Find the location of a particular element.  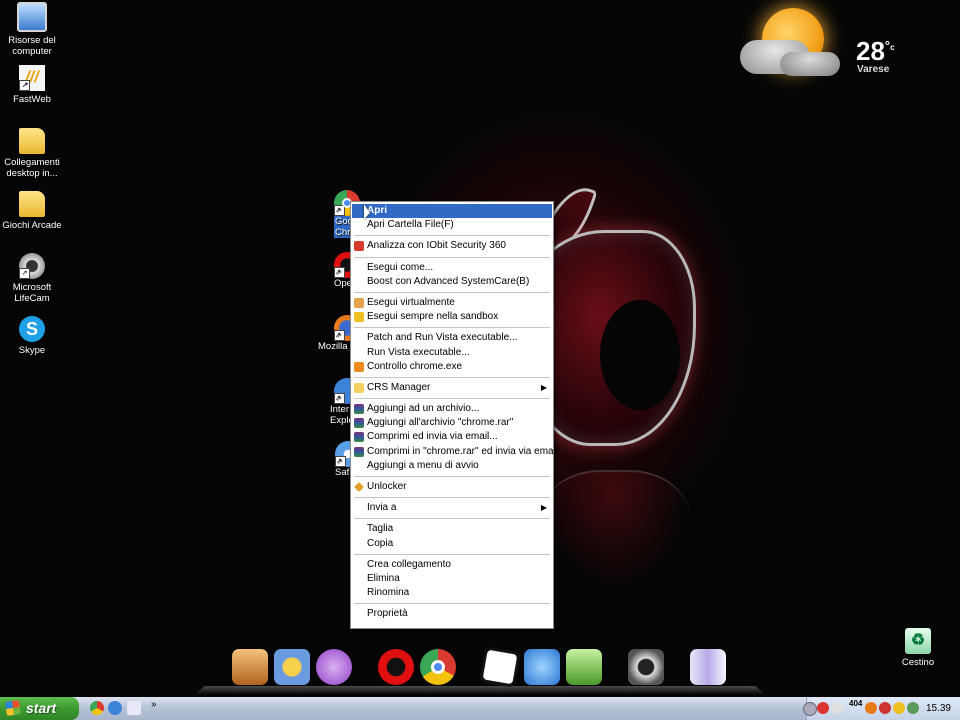

menu-item-crs-manager: CRS Manager ▶ is located at coordinates (452, 388).